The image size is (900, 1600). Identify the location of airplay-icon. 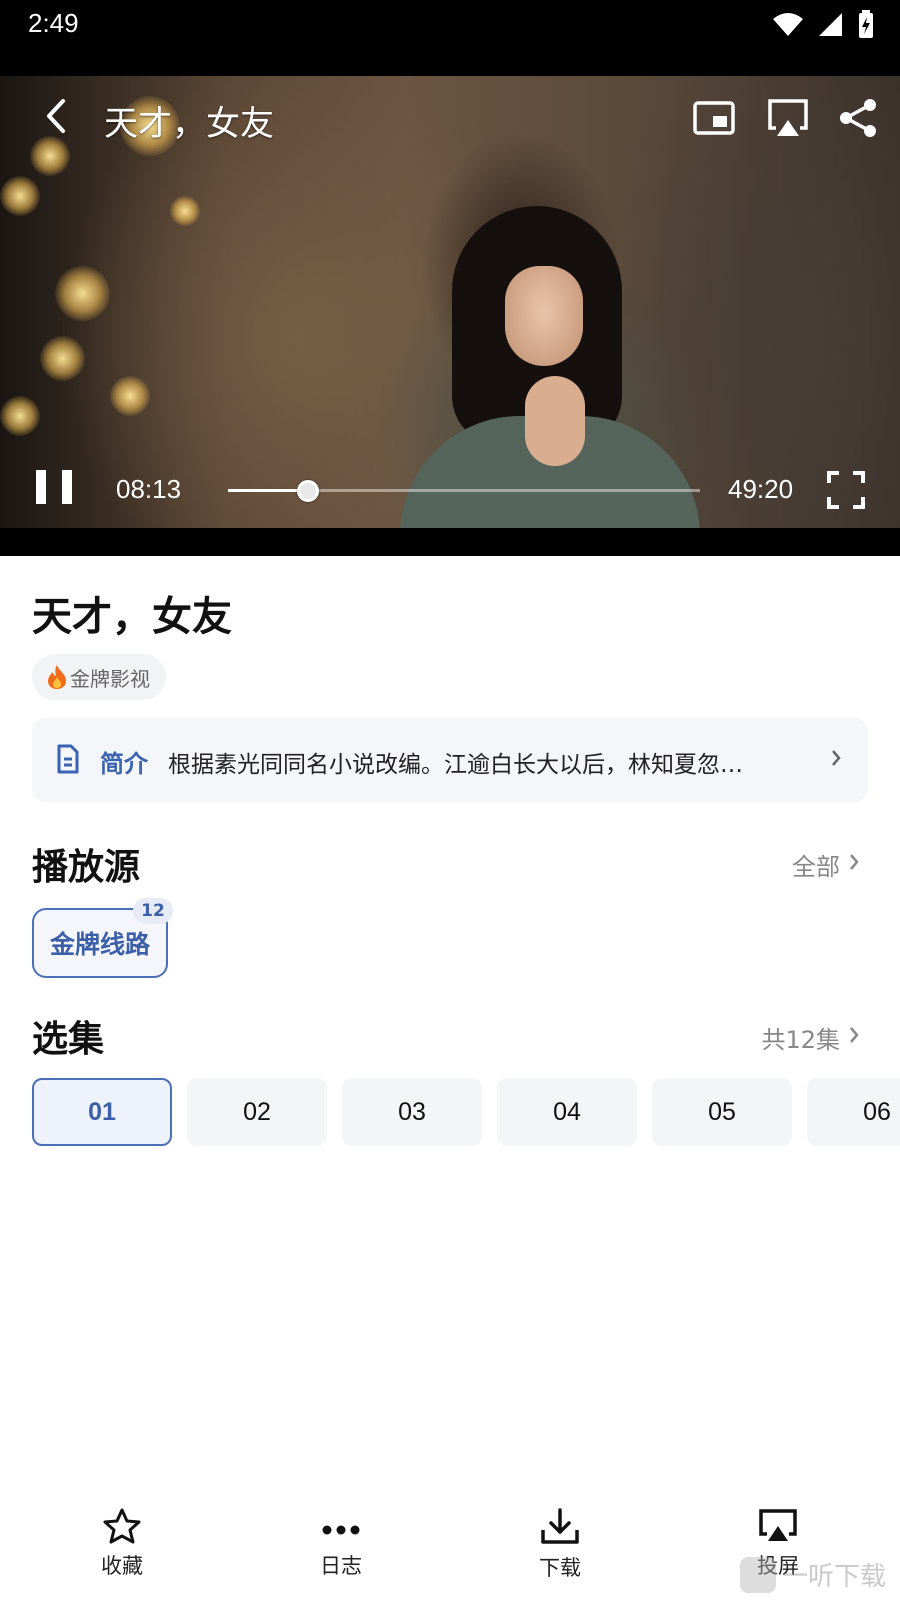
(788, 117).